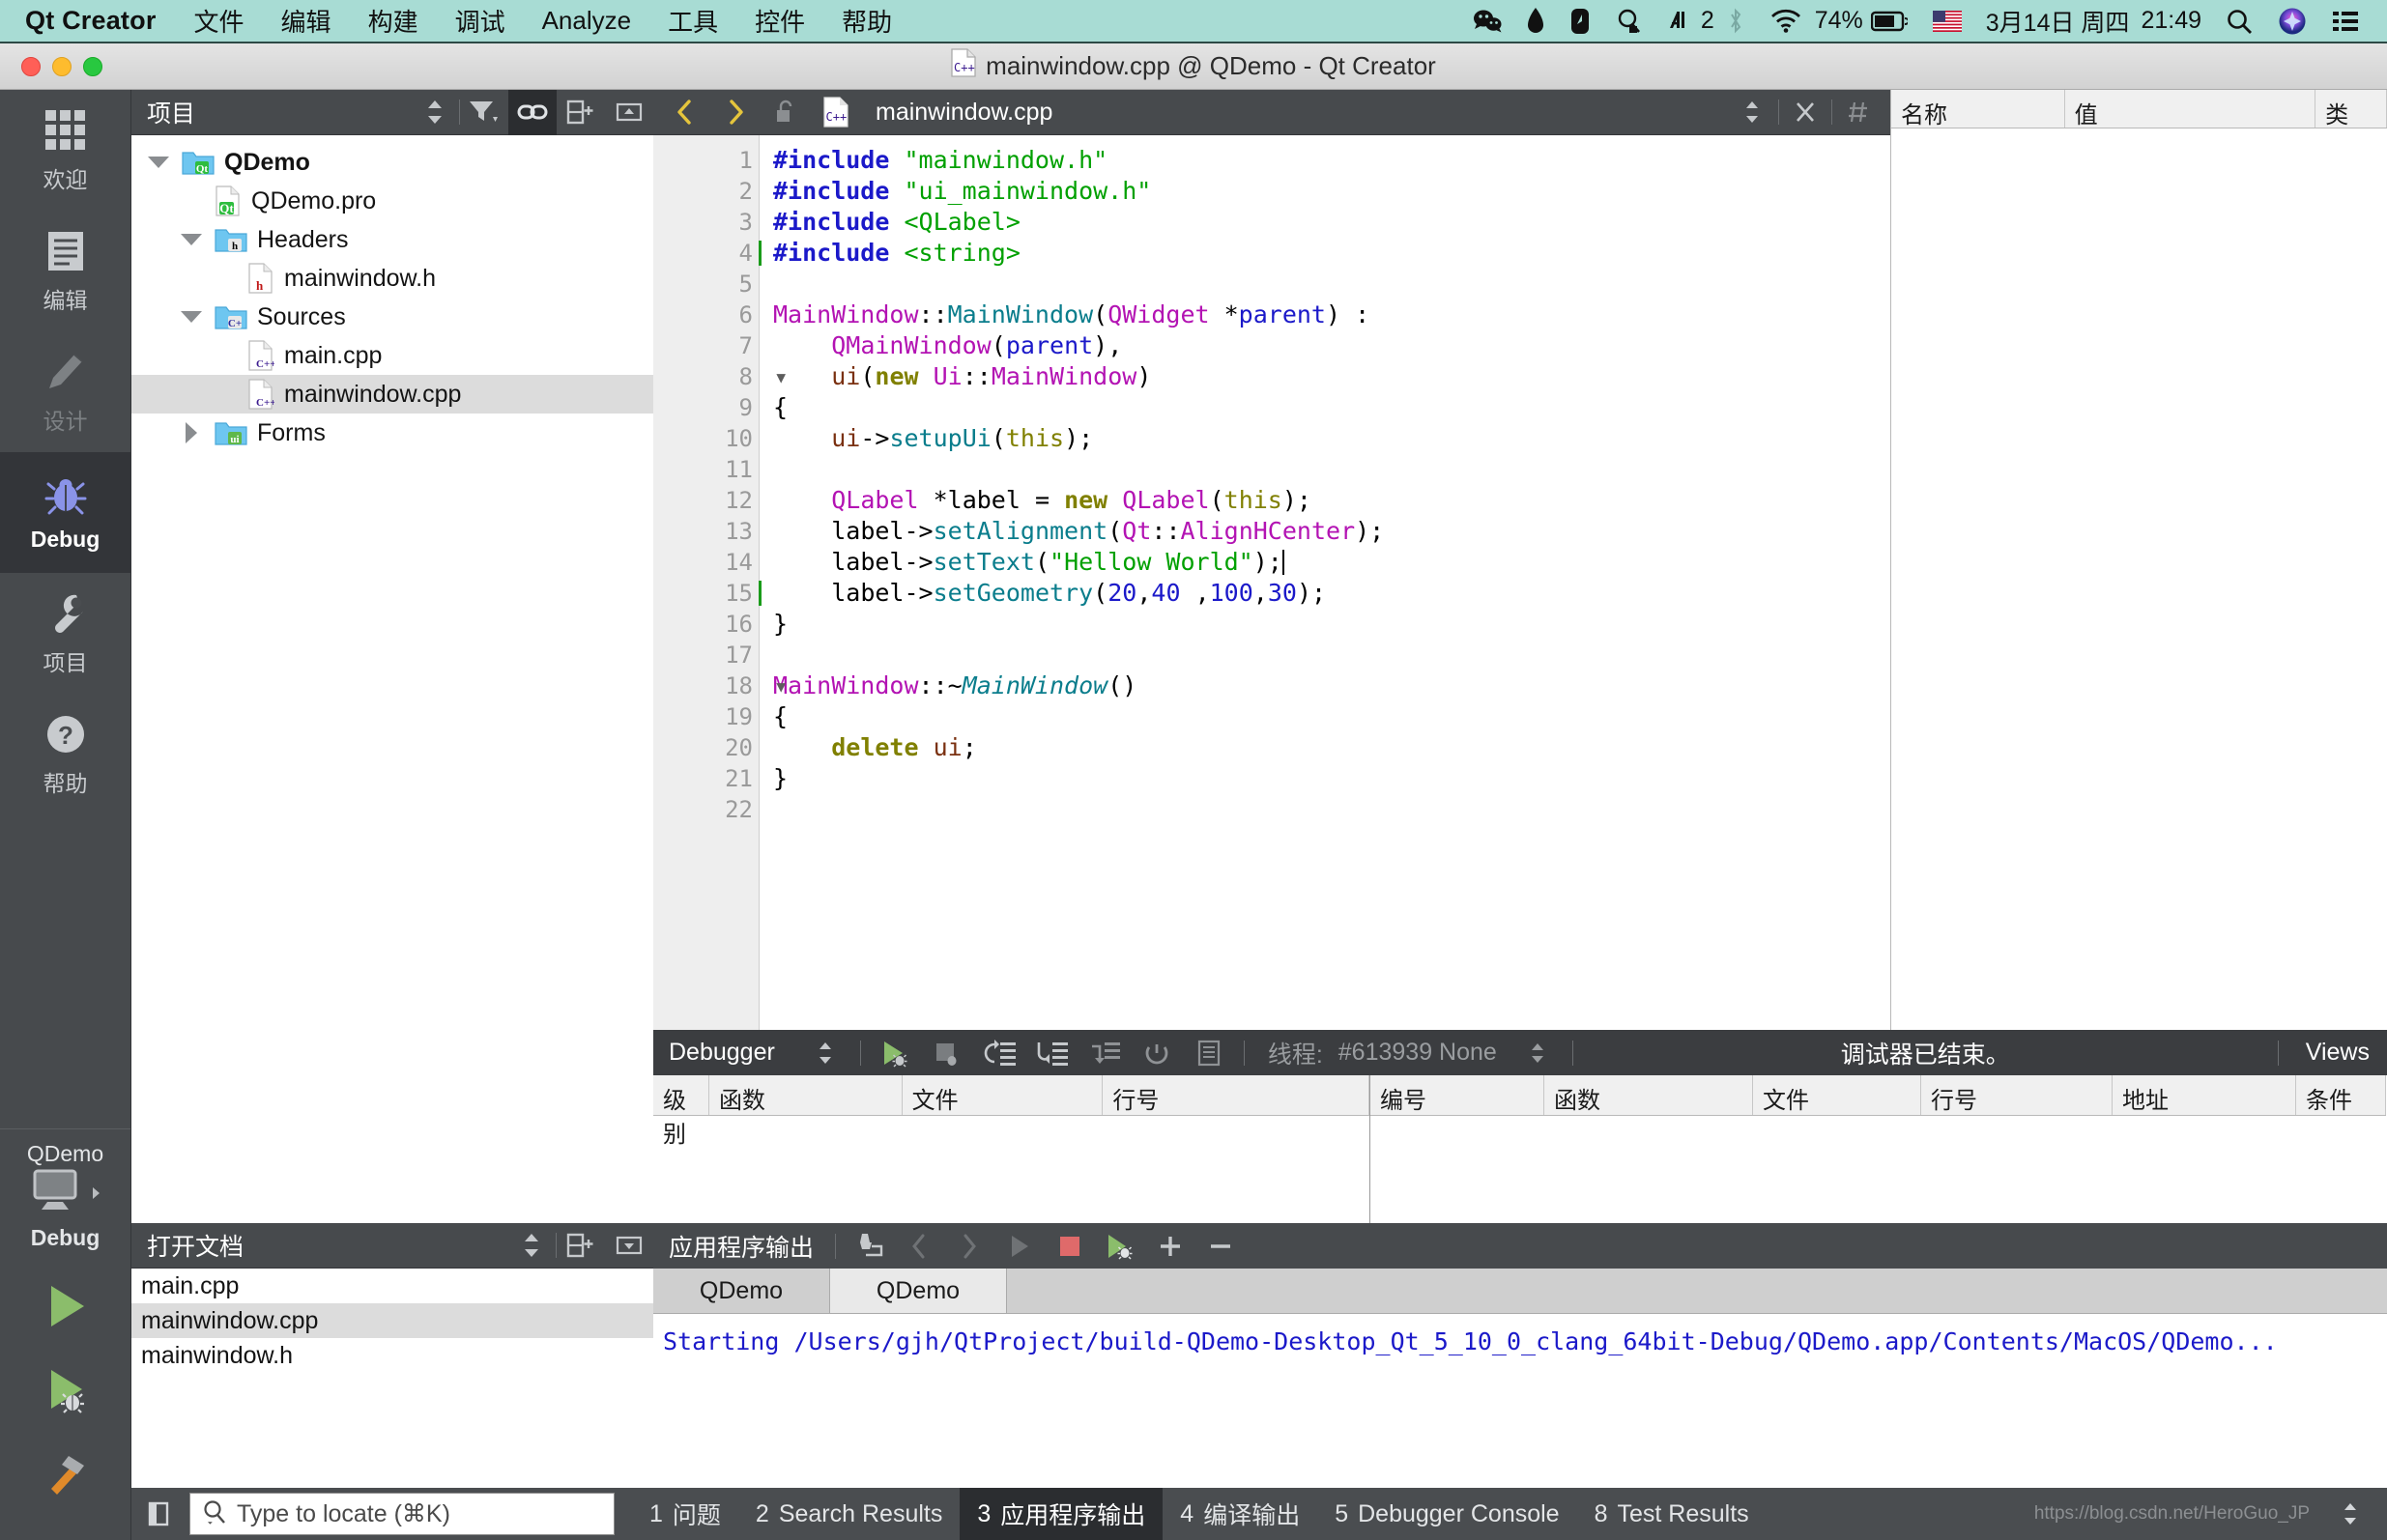 Image resolution: width=2387 pixels, height=1540 pixels. I want to click on chevron-left-icon, so click(685, 112).